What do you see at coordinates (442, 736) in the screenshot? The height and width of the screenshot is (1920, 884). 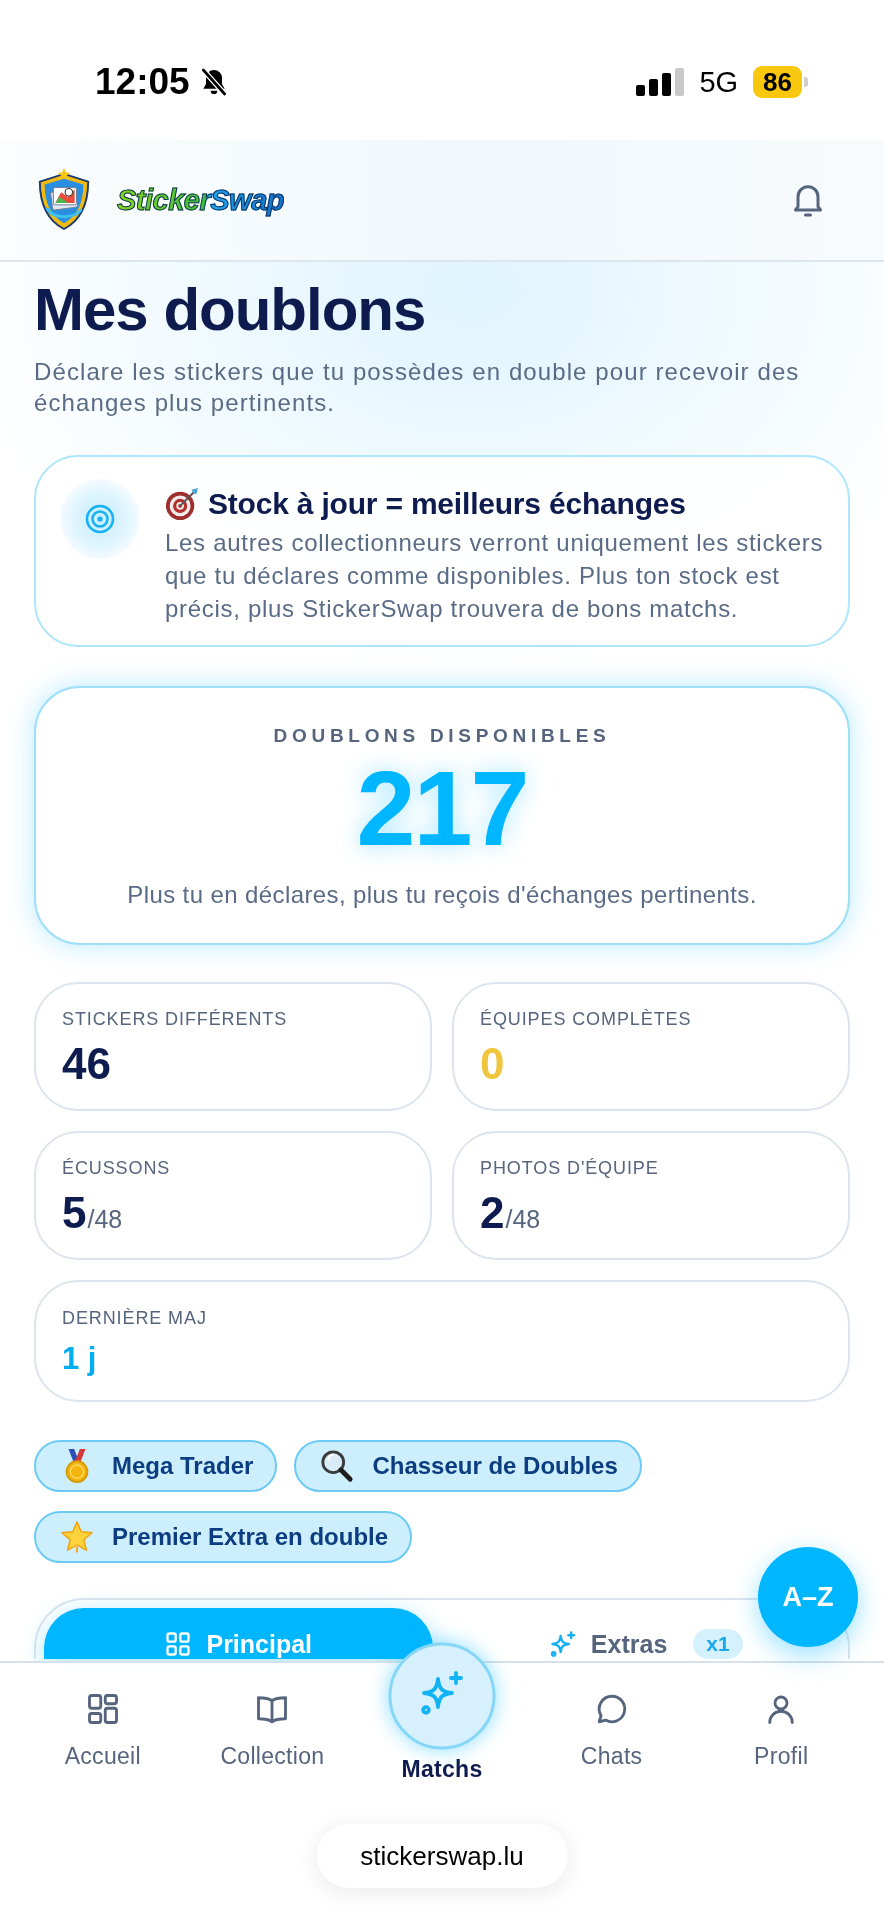 I see `summary-label: DOUBLONS DISPONIBLES` at bounding box center [442, 736].